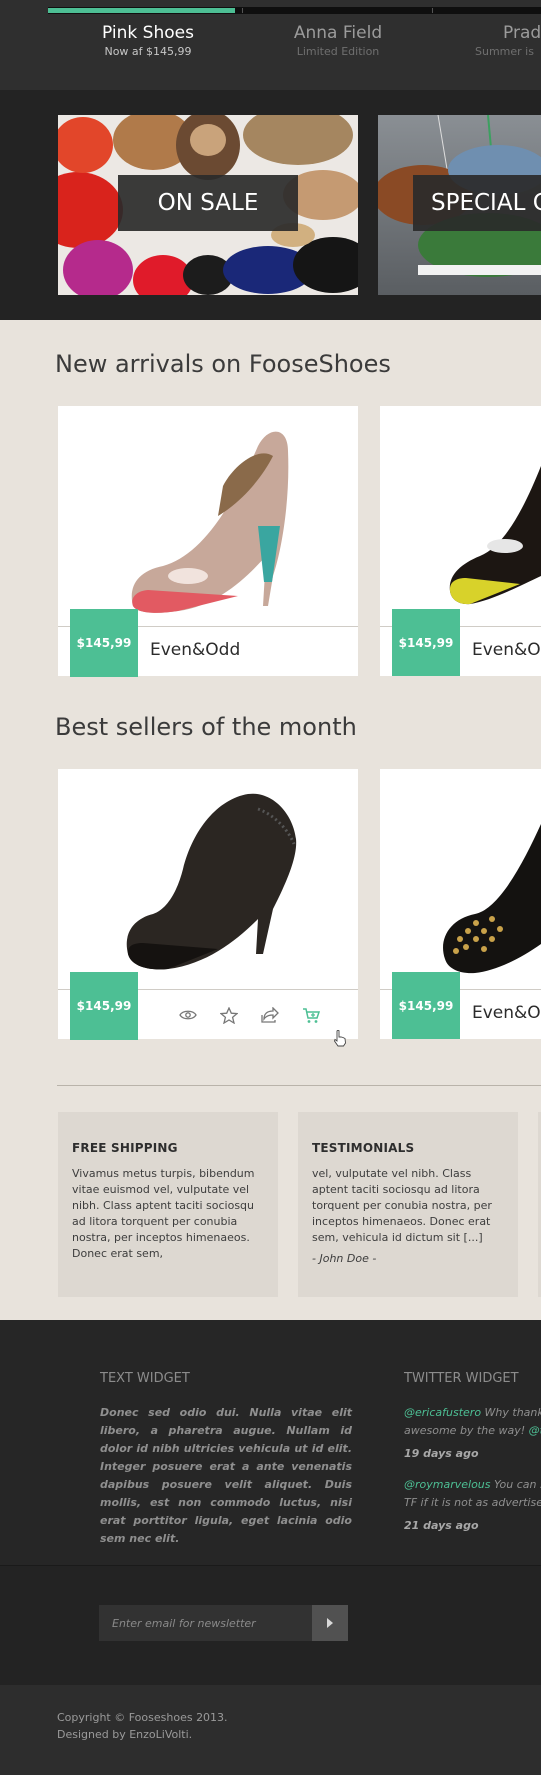 The image size is (541, 1775). What do you see at coordinates (472, 1502) in the screenshot?
I see `tweet-text: TF if it is not as advertised` at bounding box center [472, 1502].